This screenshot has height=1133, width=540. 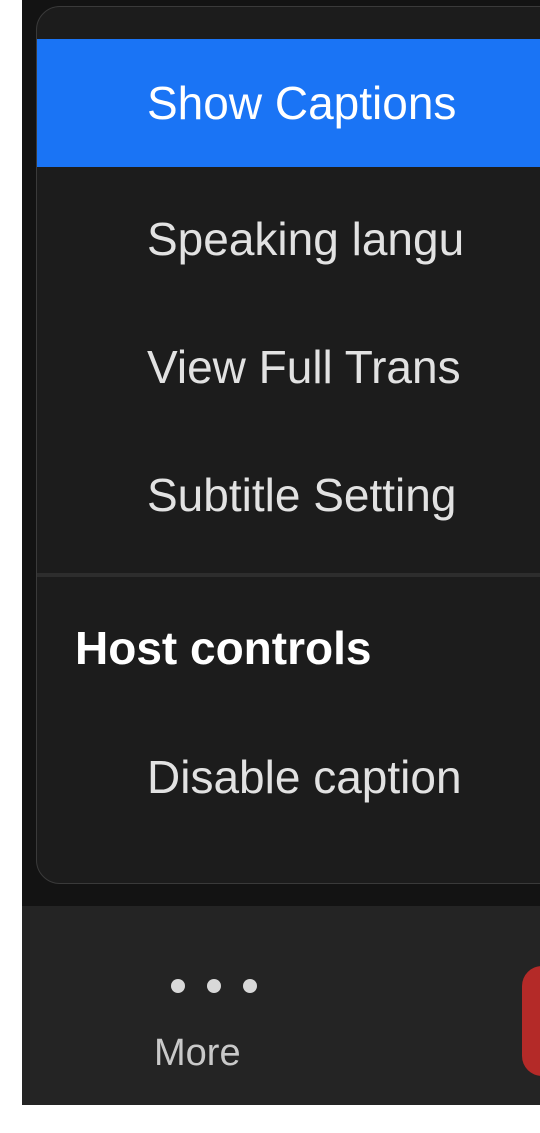 What do you see at coordinates (288, 575) in the screenshot?
I see `menu-divider` at bounding box center [288, 575].